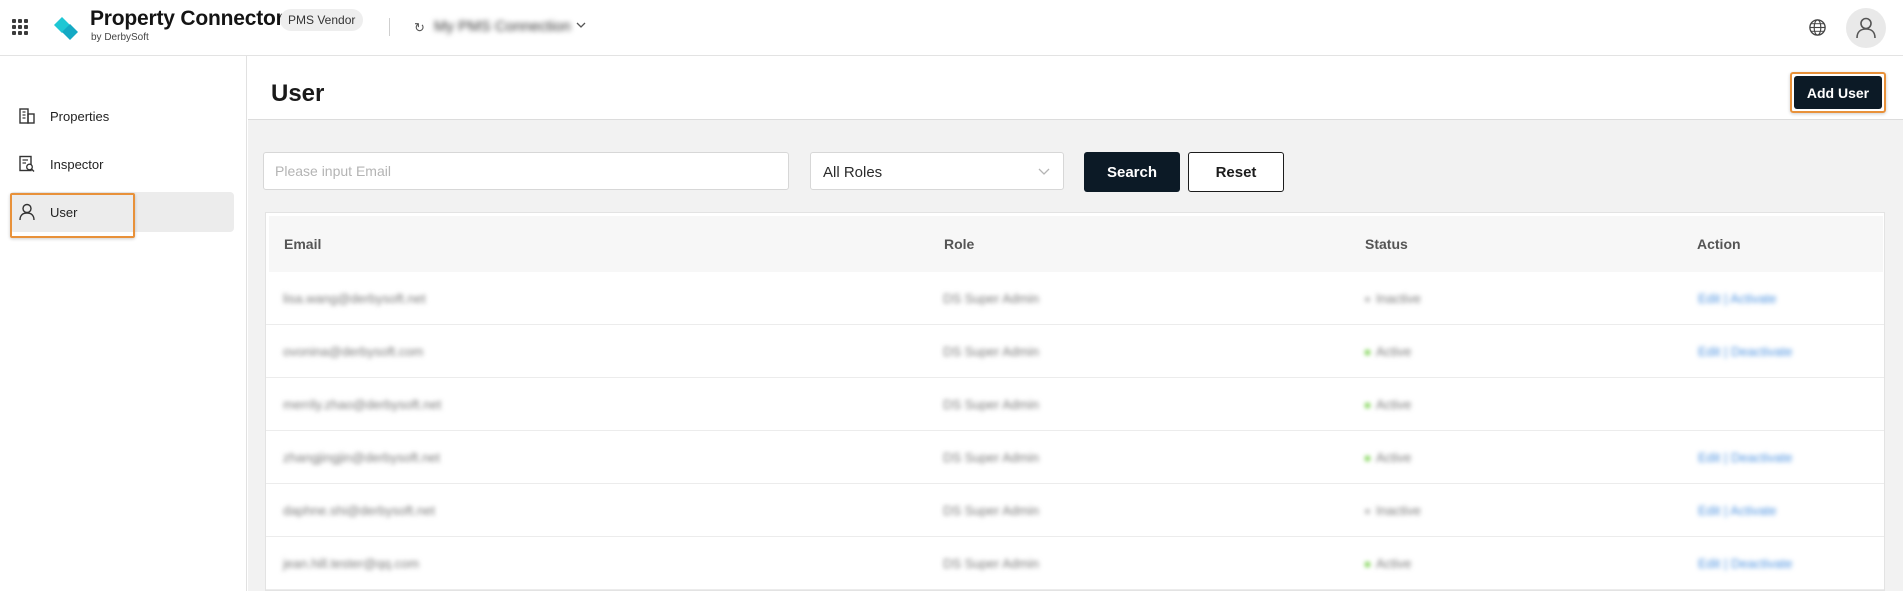  Describe the element at coordinates (362, 404) in the screenshot. I see `cell-email: merrily.zhao@derbysoft.net` at that location.